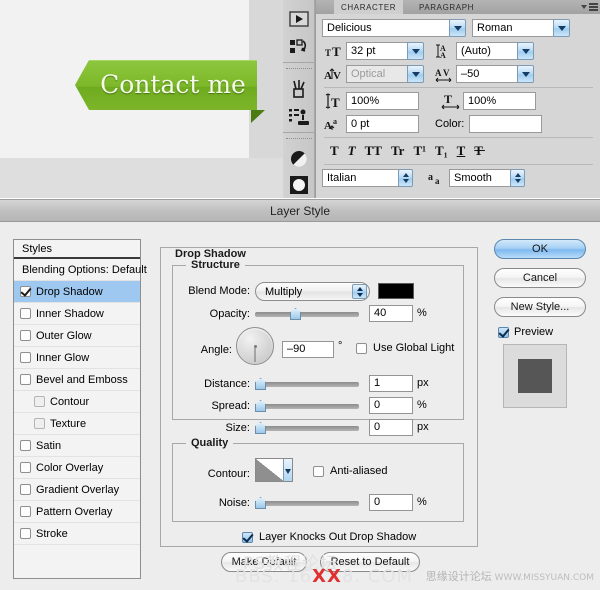  I want to click on blend-mode-stepper-icon, so click(359, 291).